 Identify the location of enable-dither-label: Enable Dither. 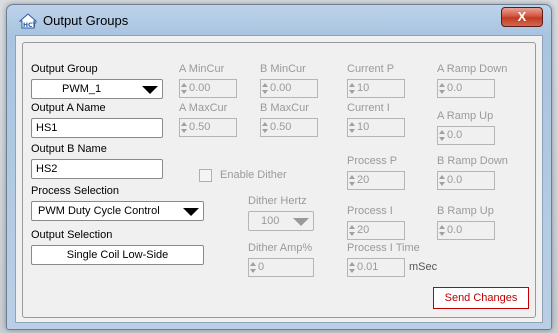
(253, 175).